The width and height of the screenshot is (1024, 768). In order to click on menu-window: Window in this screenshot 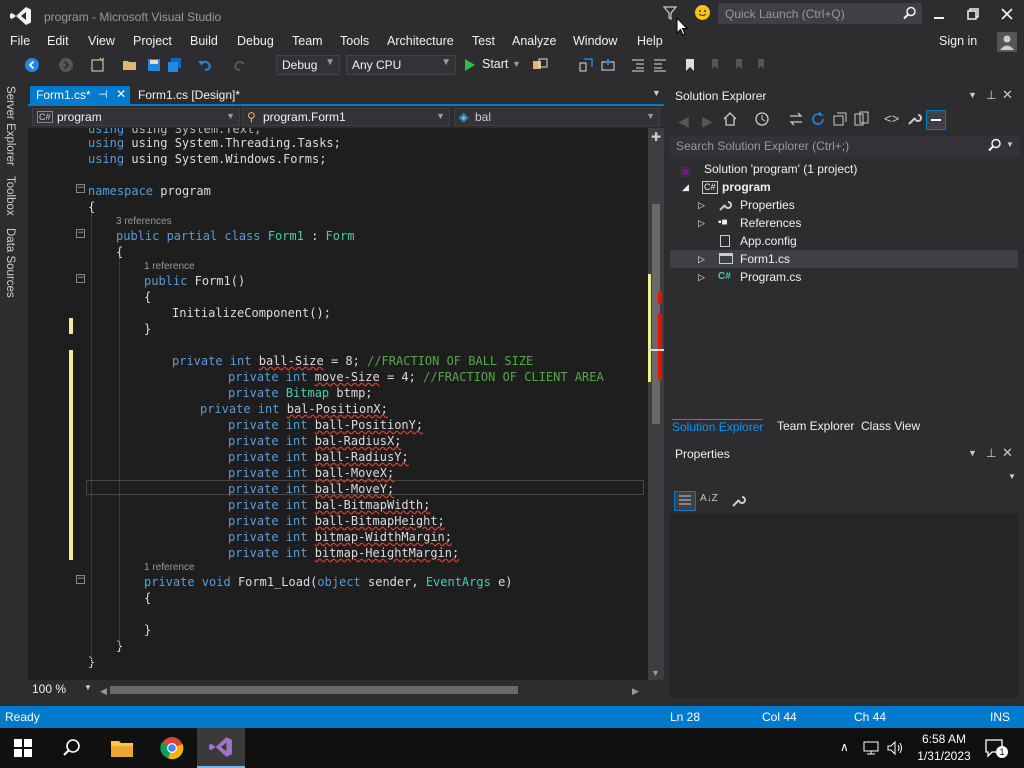, I will do `click(595, 41)`.